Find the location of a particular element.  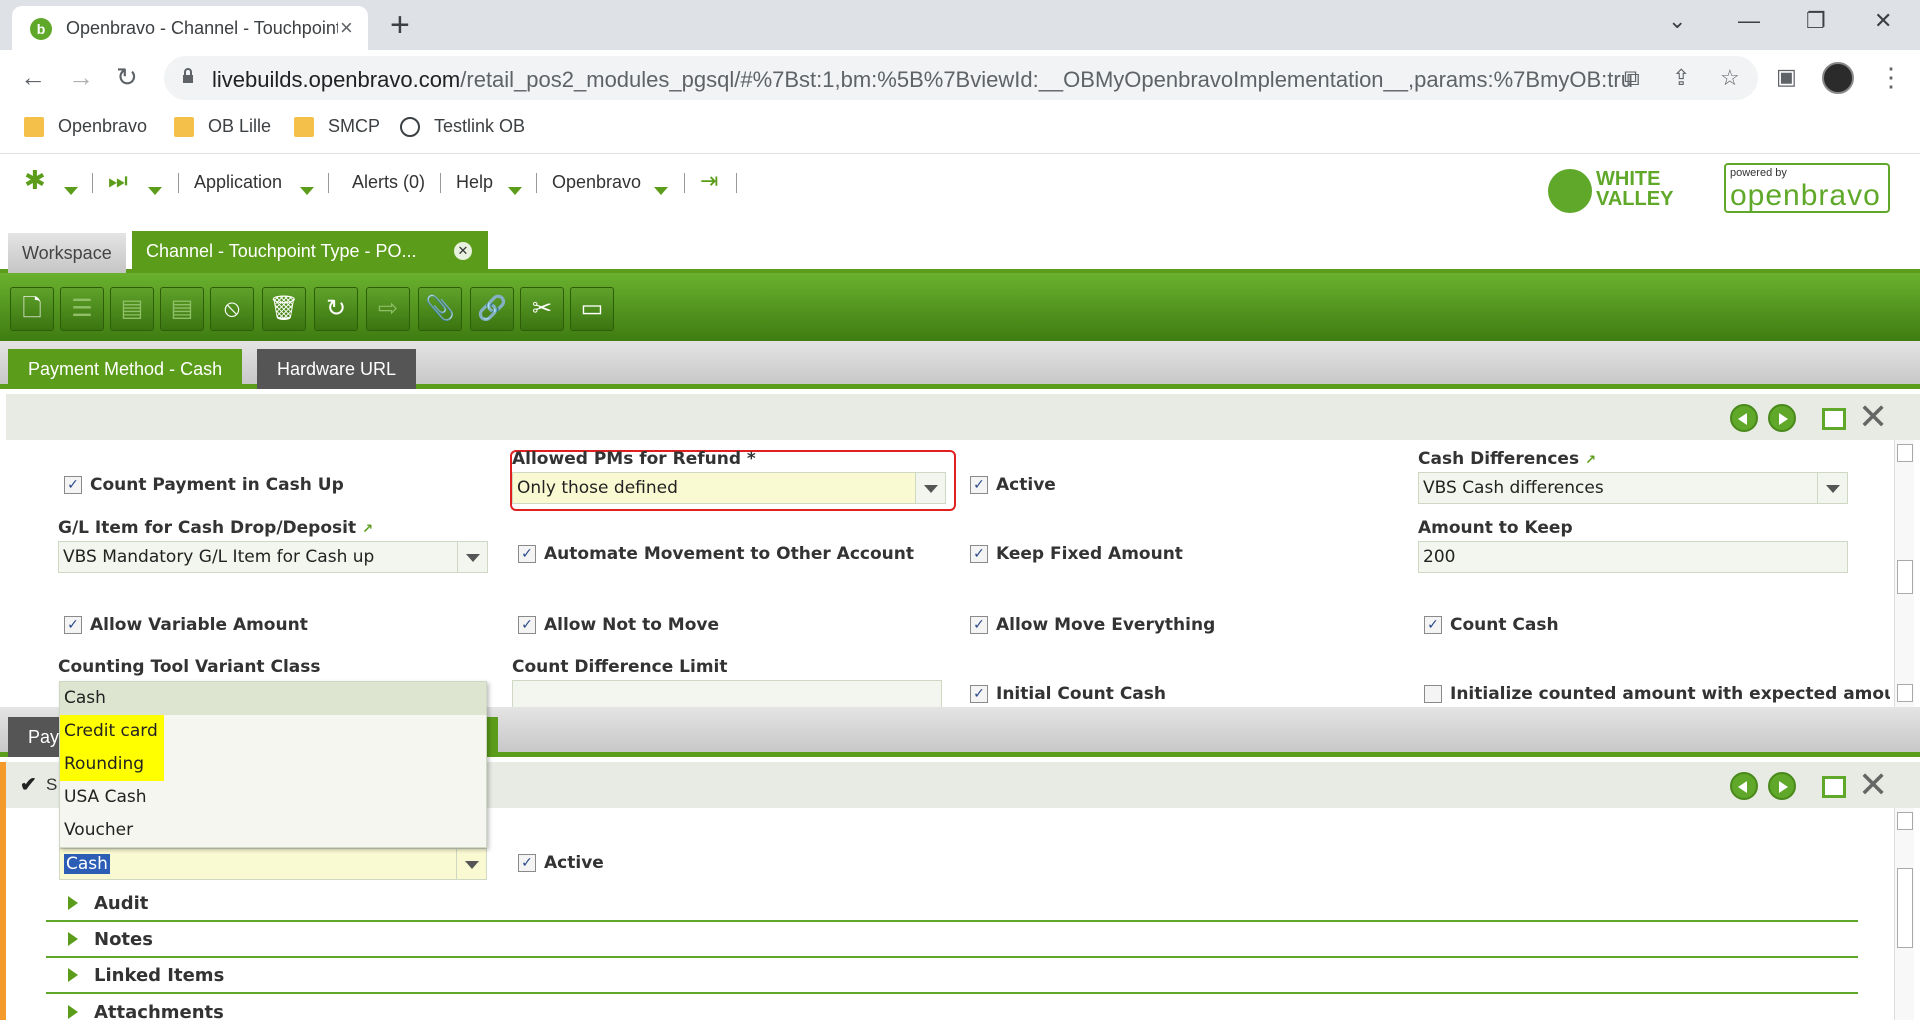

allowed-pms-select: Only those defined is located at coordinates (729, 488).